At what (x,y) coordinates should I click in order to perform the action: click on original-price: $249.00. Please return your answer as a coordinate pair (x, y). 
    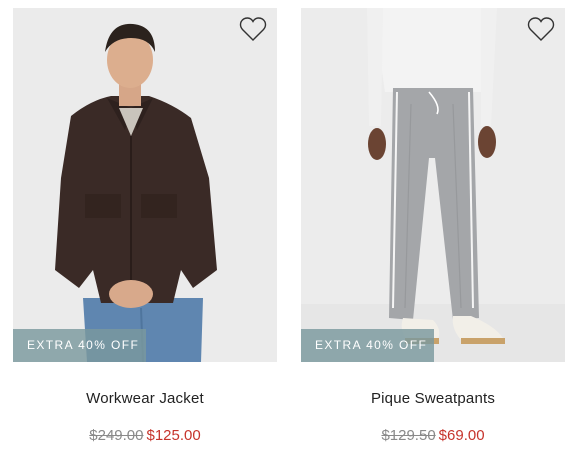
    Looking at the image, I should click on (116, 435).